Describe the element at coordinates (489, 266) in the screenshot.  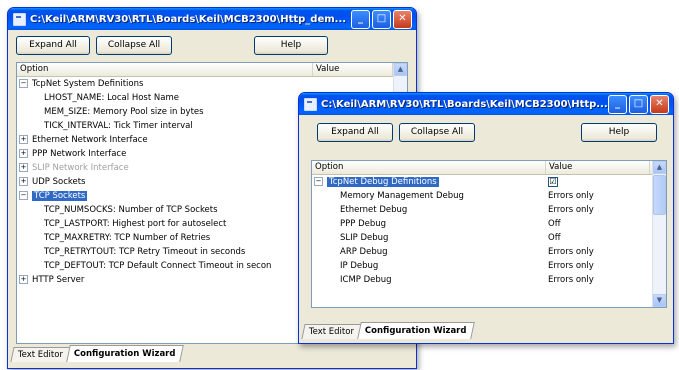
I see `tree-row: IP Debug Errors only` at that location.